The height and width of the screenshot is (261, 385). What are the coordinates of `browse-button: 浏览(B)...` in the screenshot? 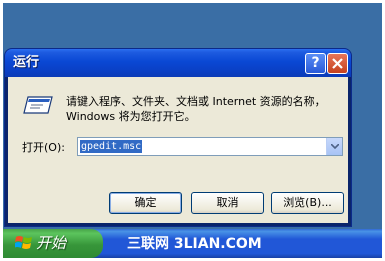 It's located at (307, 203).